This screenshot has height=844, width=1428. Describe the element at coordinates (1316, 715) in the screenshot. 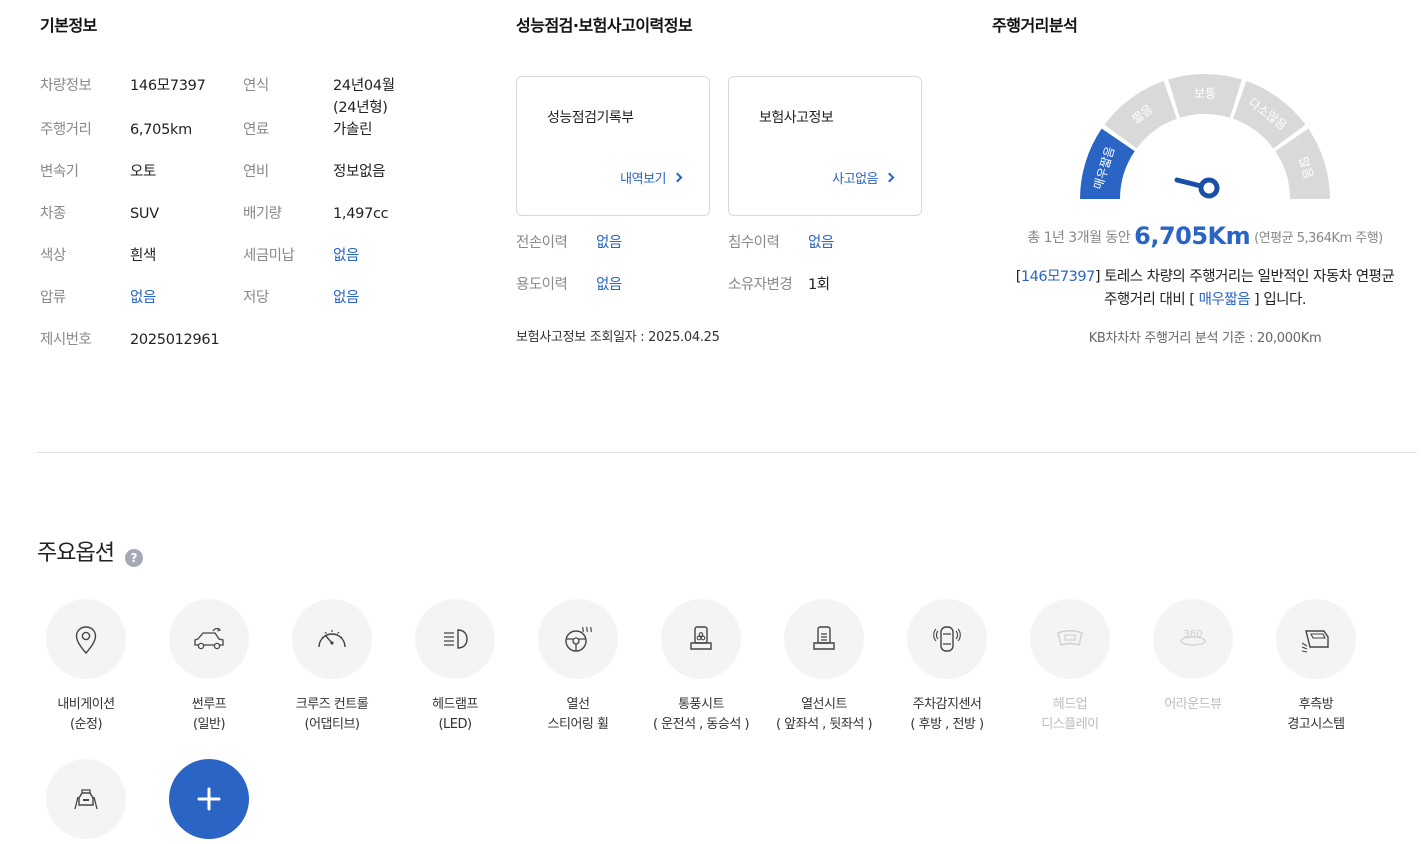

I see `option-label: 후측방 경고시스템` at that location.